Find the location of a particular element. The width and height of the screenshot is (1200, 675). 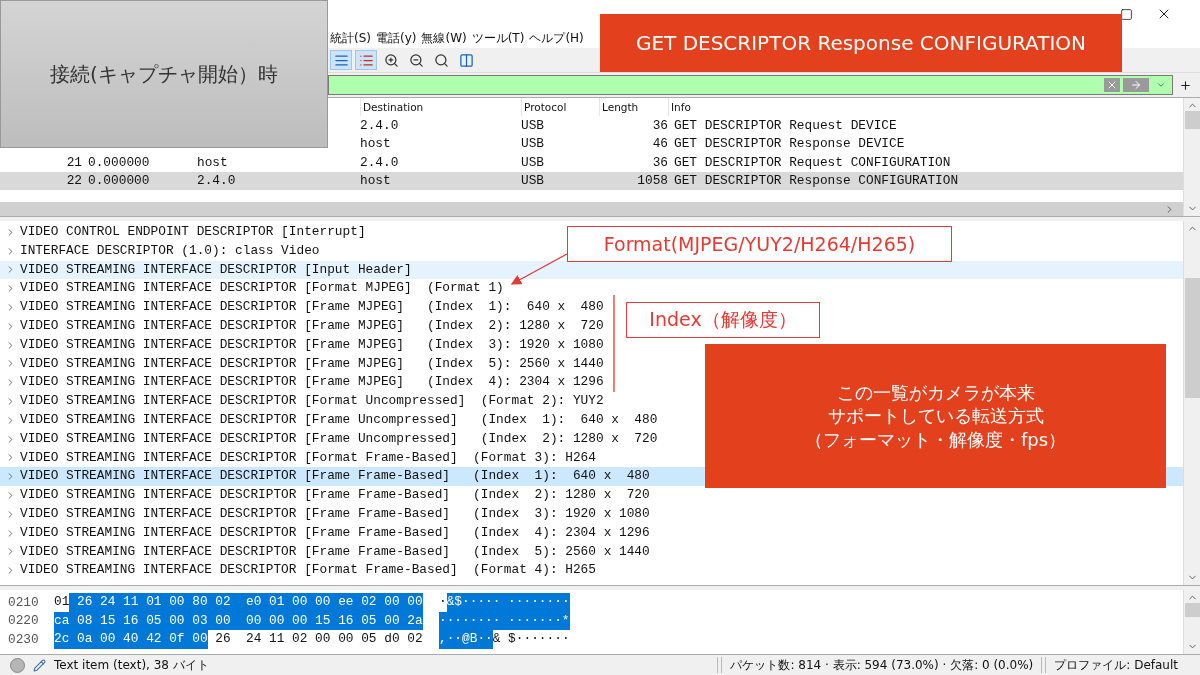

tree-item: VIDEO STREAMING INTERFACE DESCRIPTOR [Frame MJPEG] (Index 3): 1920 x 1080 is located at coordinates (312, 345).